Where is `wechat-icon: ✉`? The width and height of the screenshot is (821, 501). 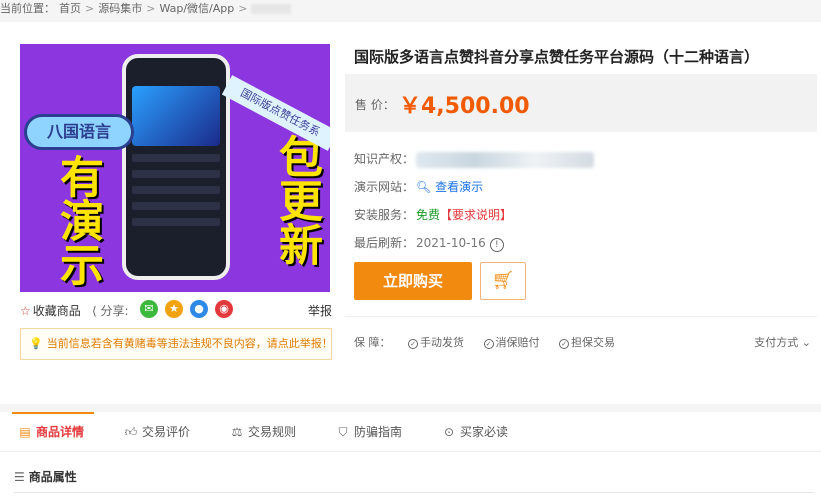
wechat-icon: ✉ is located at coordinates (149, 309).